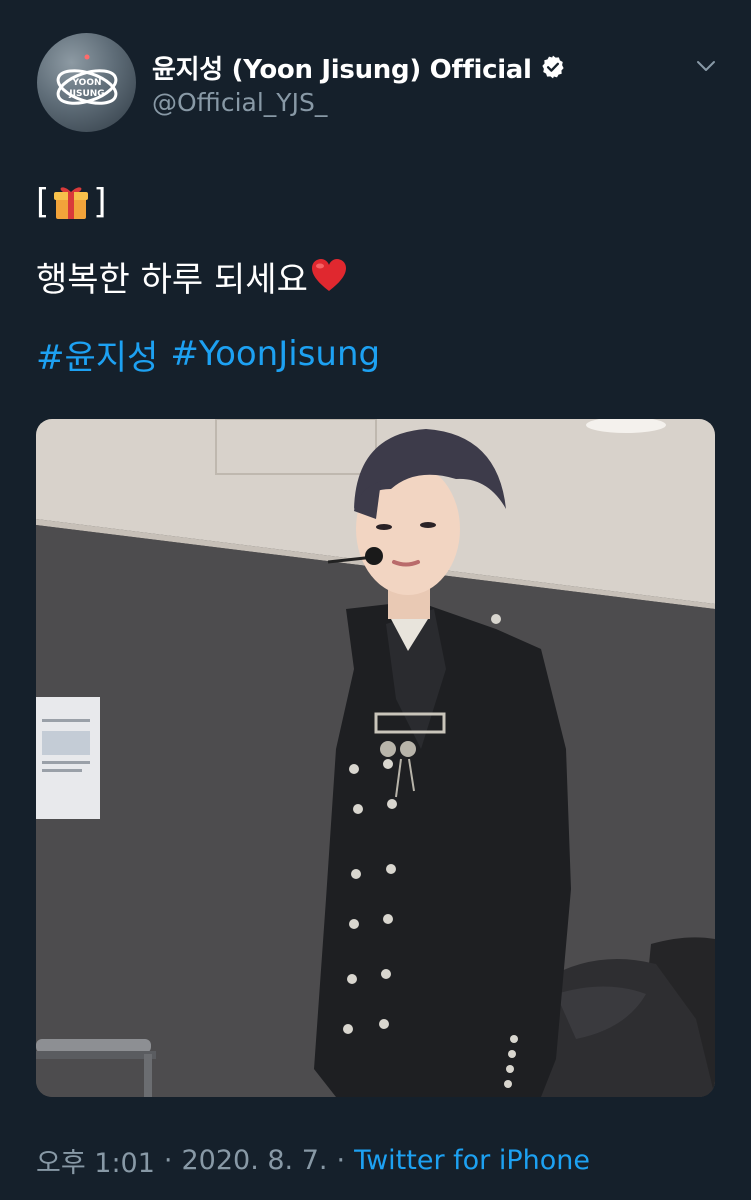 The width and height of the screenshot is (751, 1200). Describe the element at coordinates (95, 1160) in the screenshot. I see `tweet-time: 오후 1:01` at that location.